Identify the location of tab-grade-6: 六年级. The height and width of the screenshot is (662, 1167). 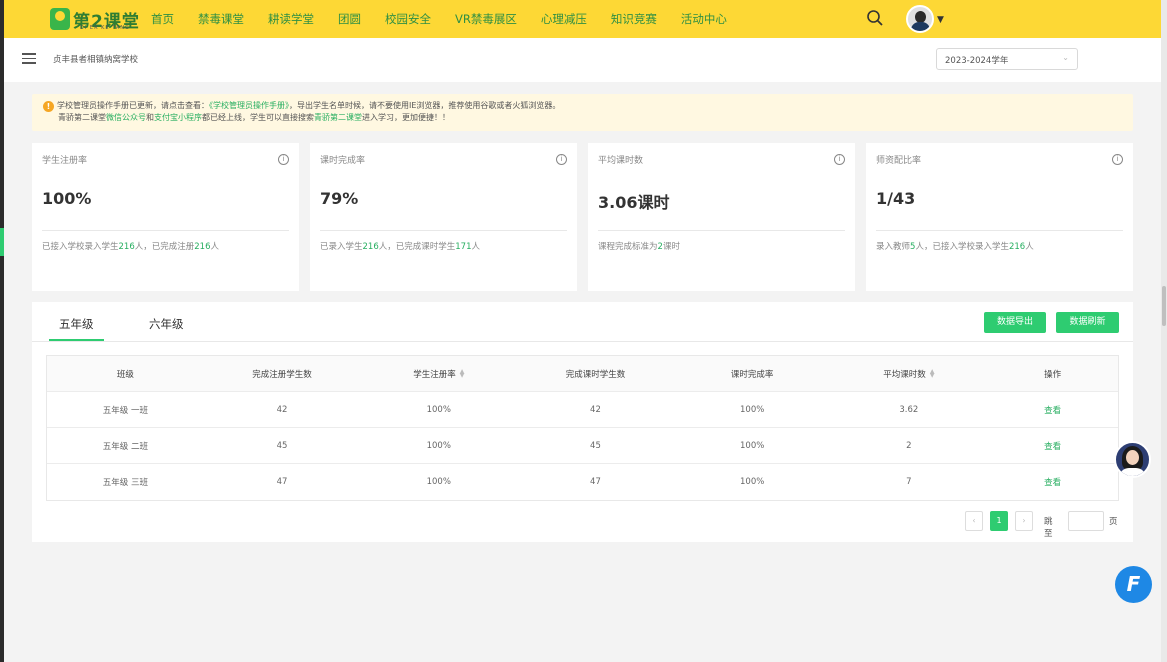
(166, 324).